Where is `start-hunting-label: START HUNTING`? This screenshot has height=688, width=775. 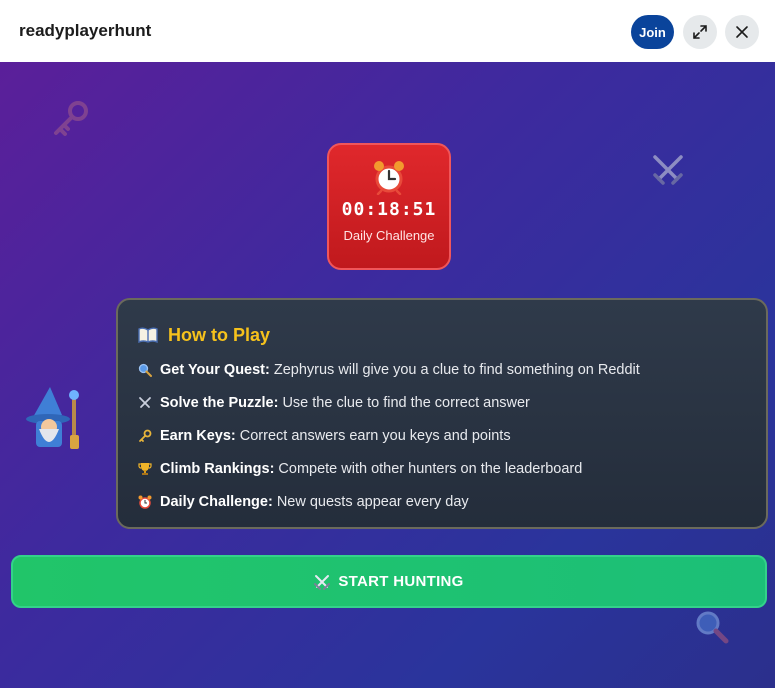 start-hunting-label: START HUNTING is located at coordinates (401, 581).